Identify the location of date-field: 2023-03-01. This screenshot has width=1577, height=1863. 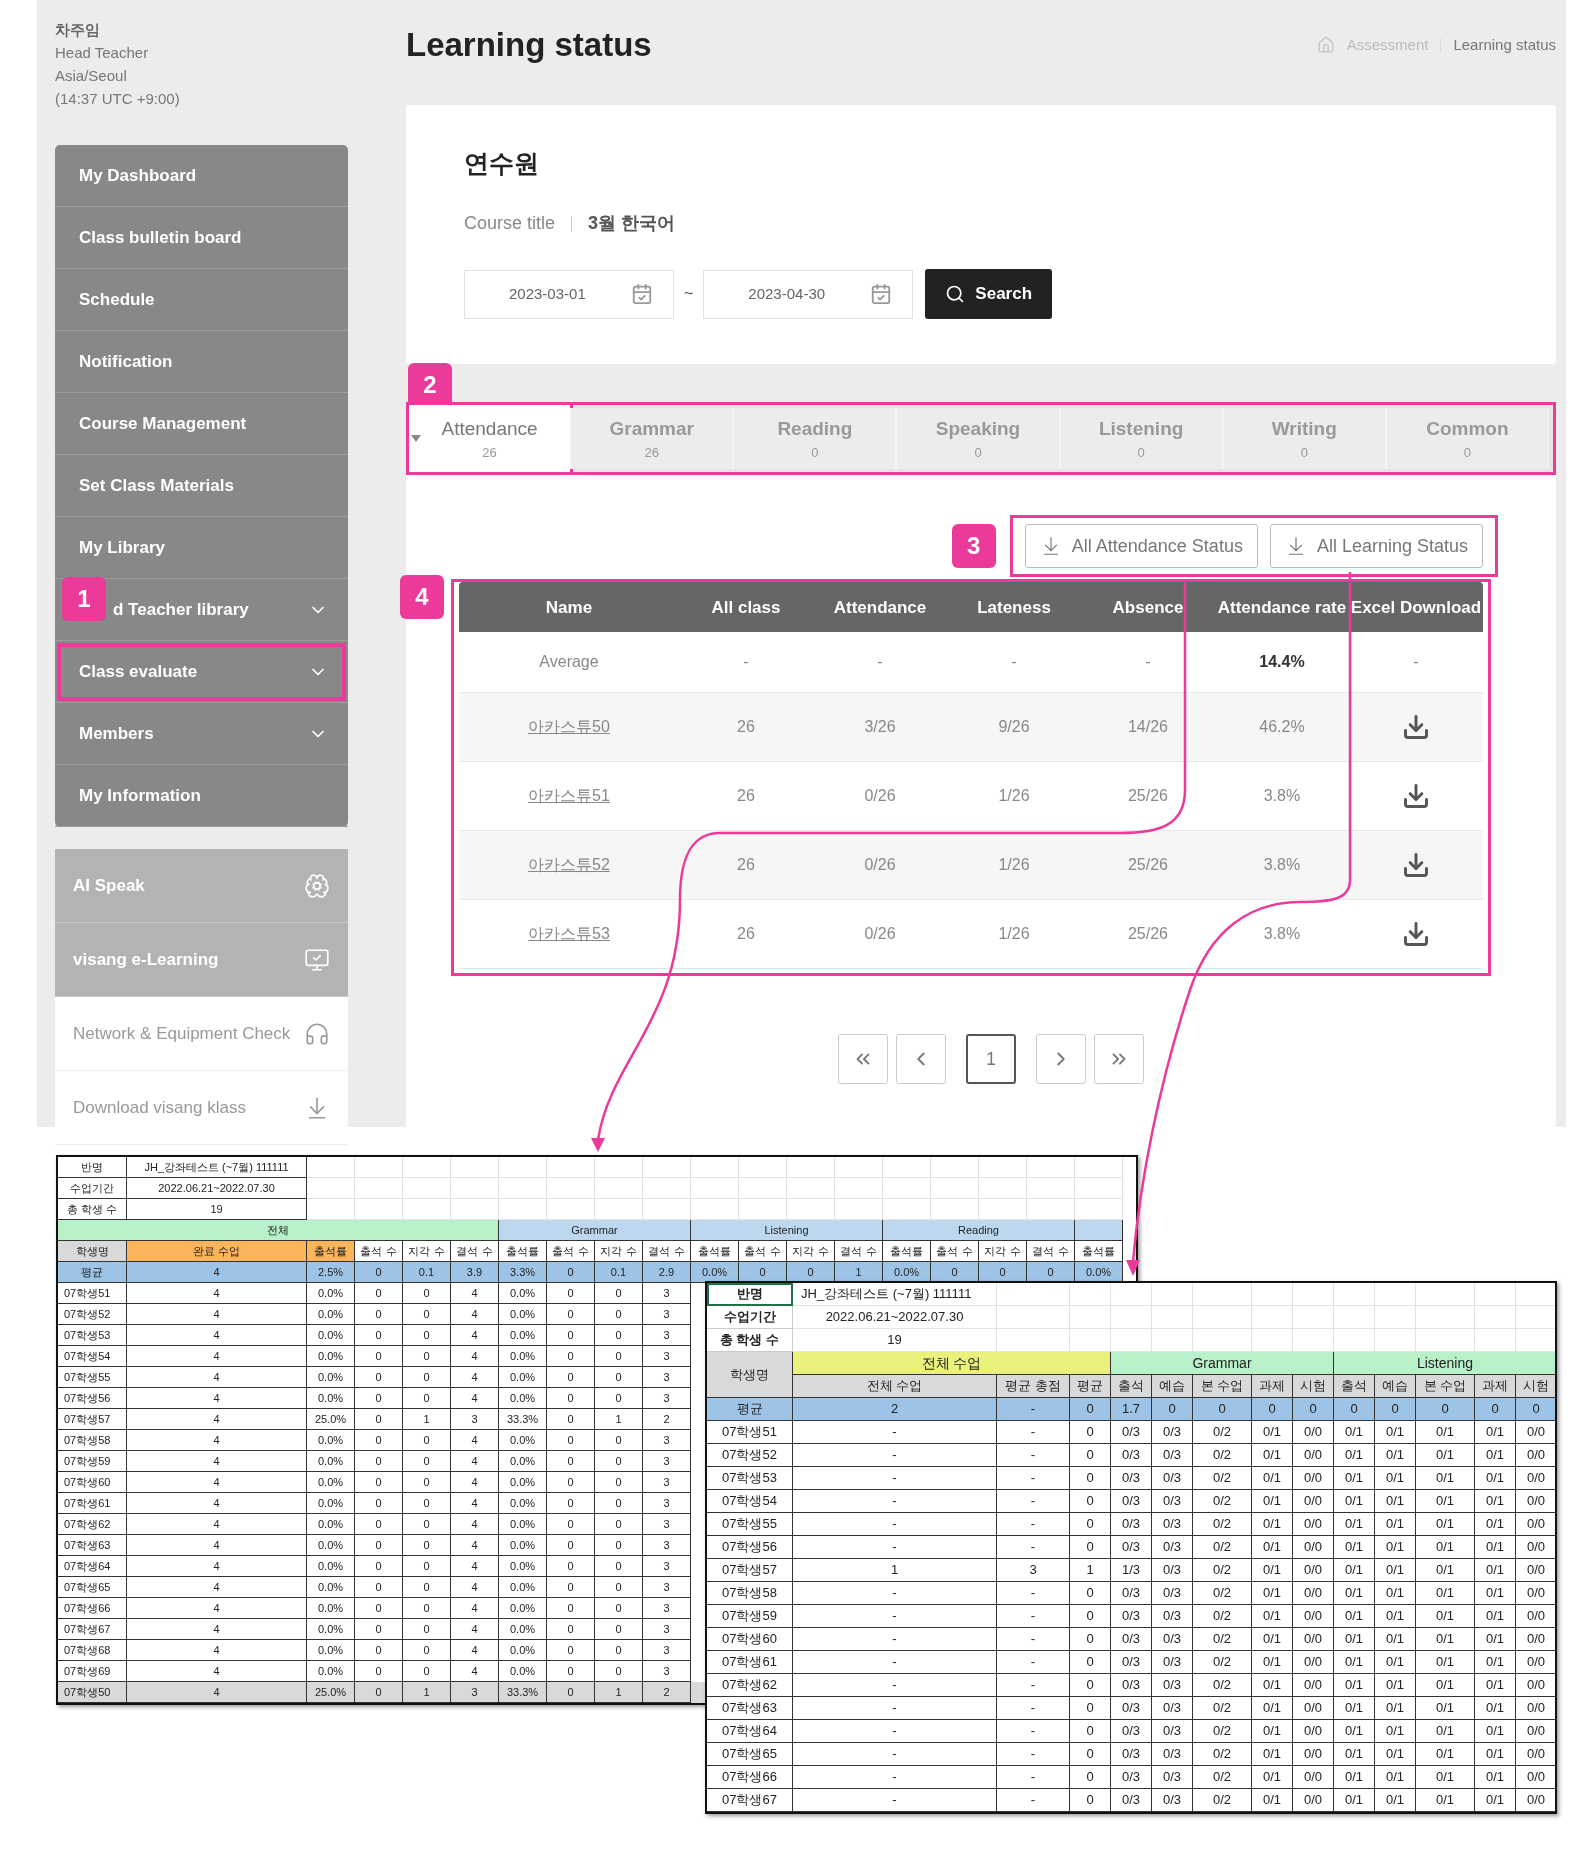
(569, 294).